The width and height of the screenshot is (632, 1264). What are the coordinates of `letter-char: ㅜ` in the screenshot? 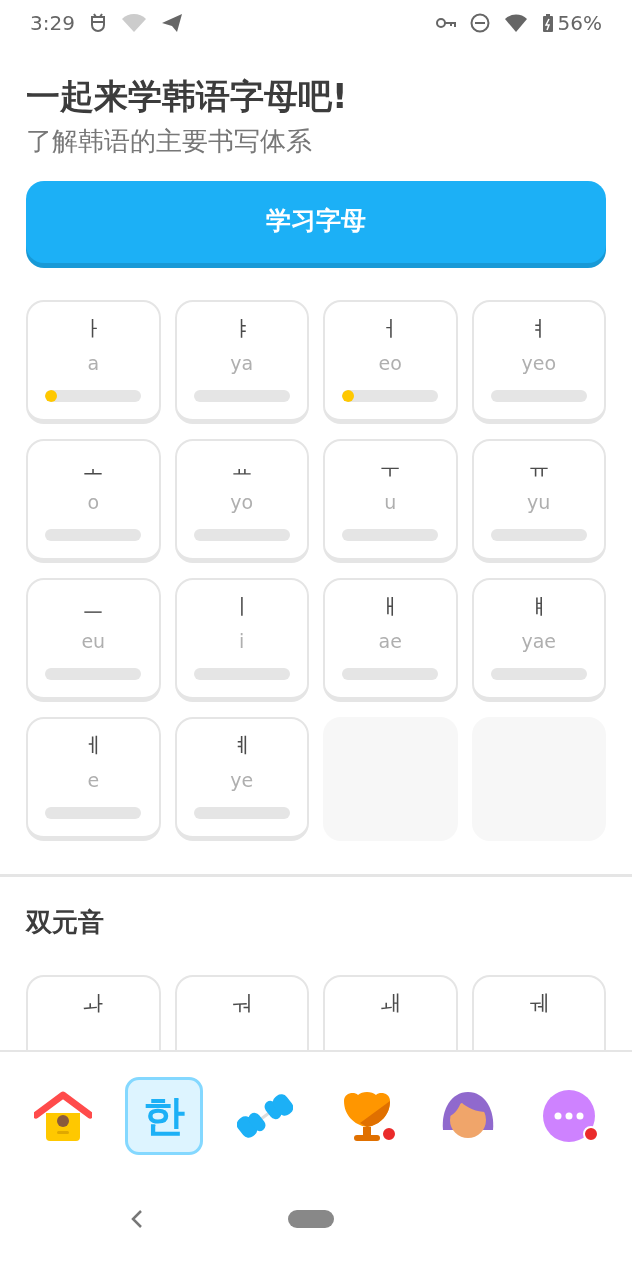 It's located at (390, 468).